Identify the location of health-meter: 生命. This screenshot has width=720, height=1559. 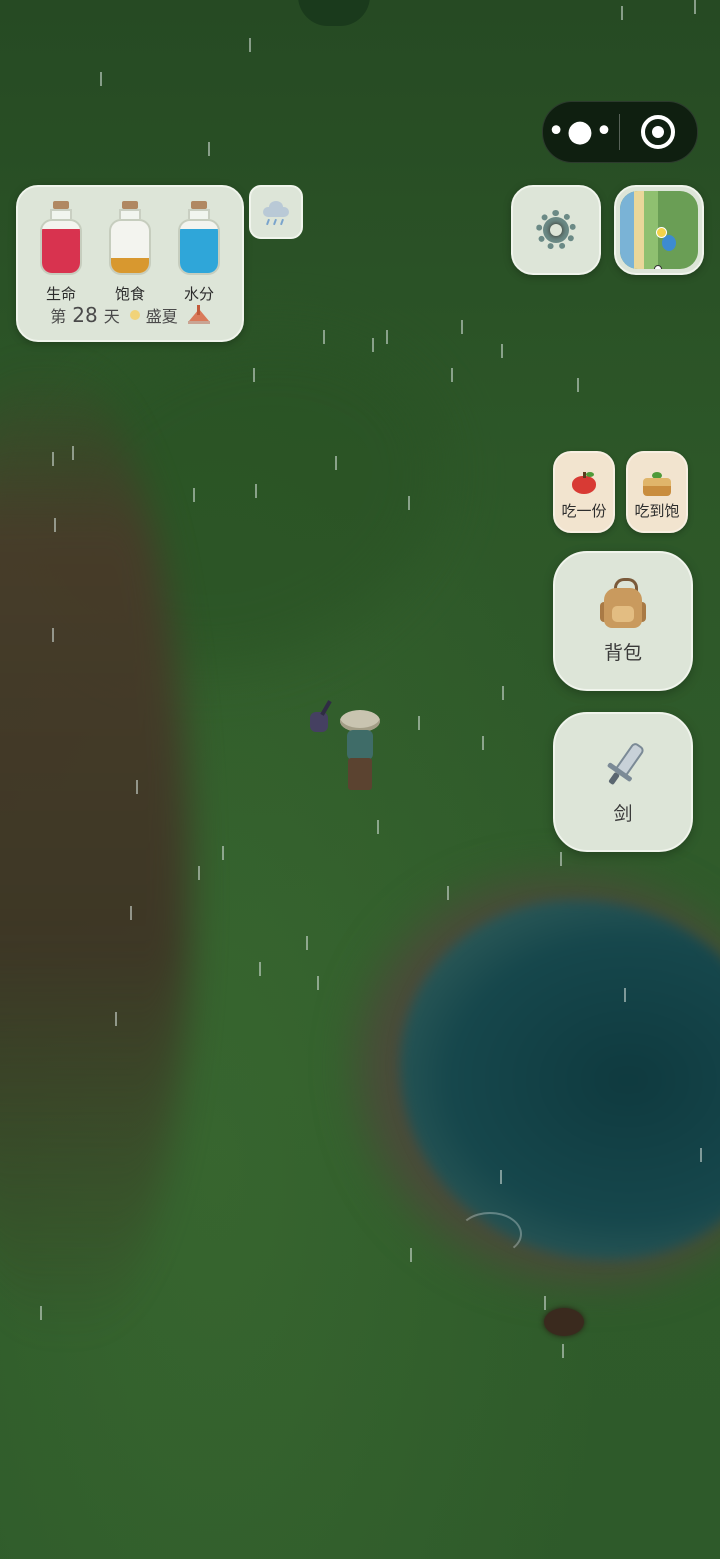
(61, 252).